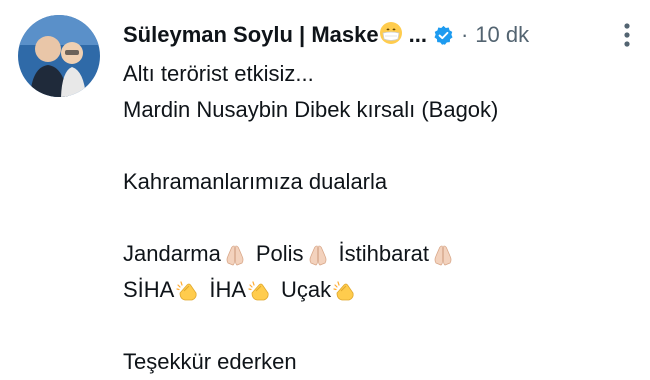 This screenshot has width=650, height=380. I want to click on tweet-line-cut: Teşekkür ederken, so click(210, 361).